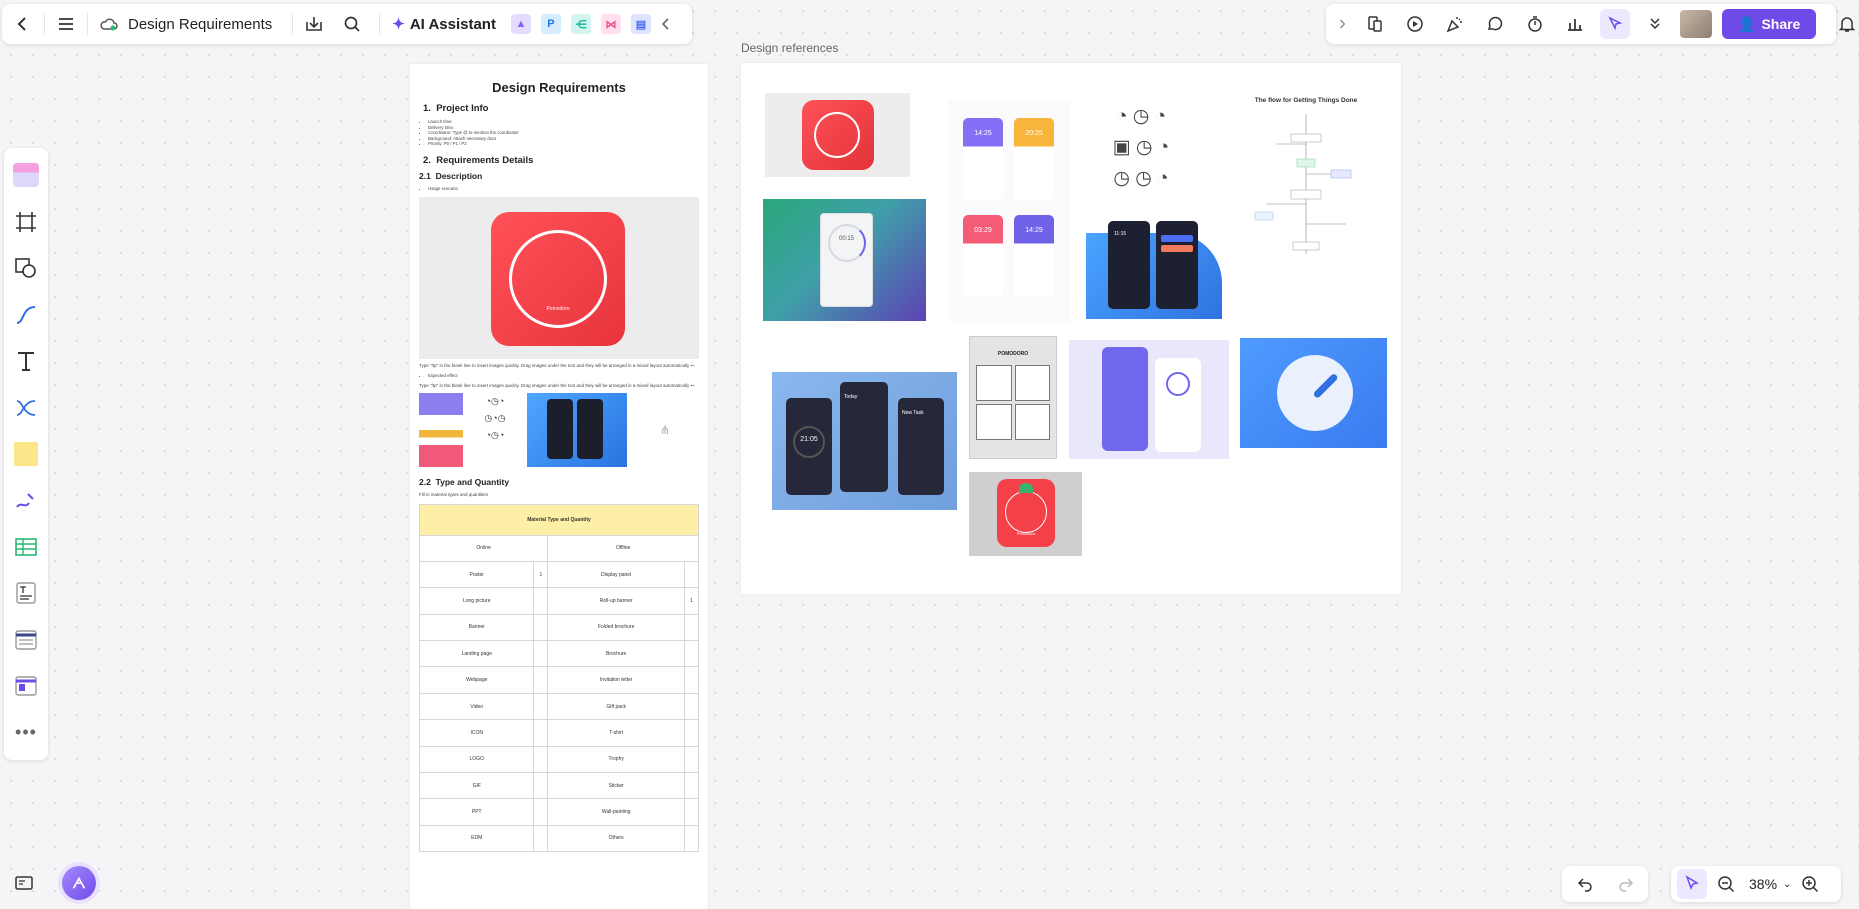 This screenshot has width=1859, height=909. What do you see at coordinates (26, 221) in the screenshot?
I see `frame-tool-icon` at bounding box center [26, 221].